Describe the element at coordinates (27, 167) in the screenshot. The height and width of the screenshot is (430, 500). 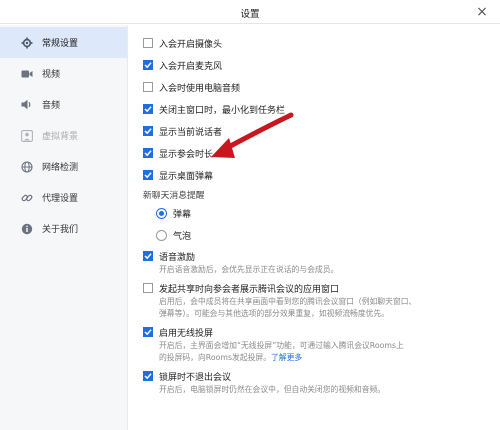
I see `globe-icon` at that location.